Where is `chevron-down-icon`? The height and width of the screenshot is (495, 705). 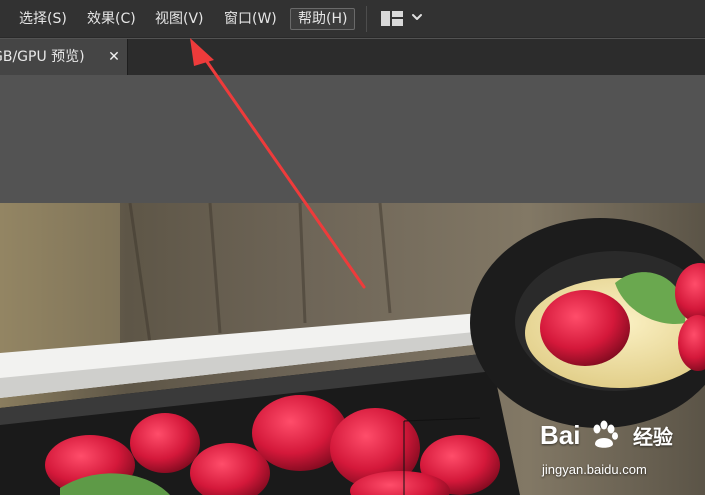
chevron-down-icon is located at coordinates (417, 17).